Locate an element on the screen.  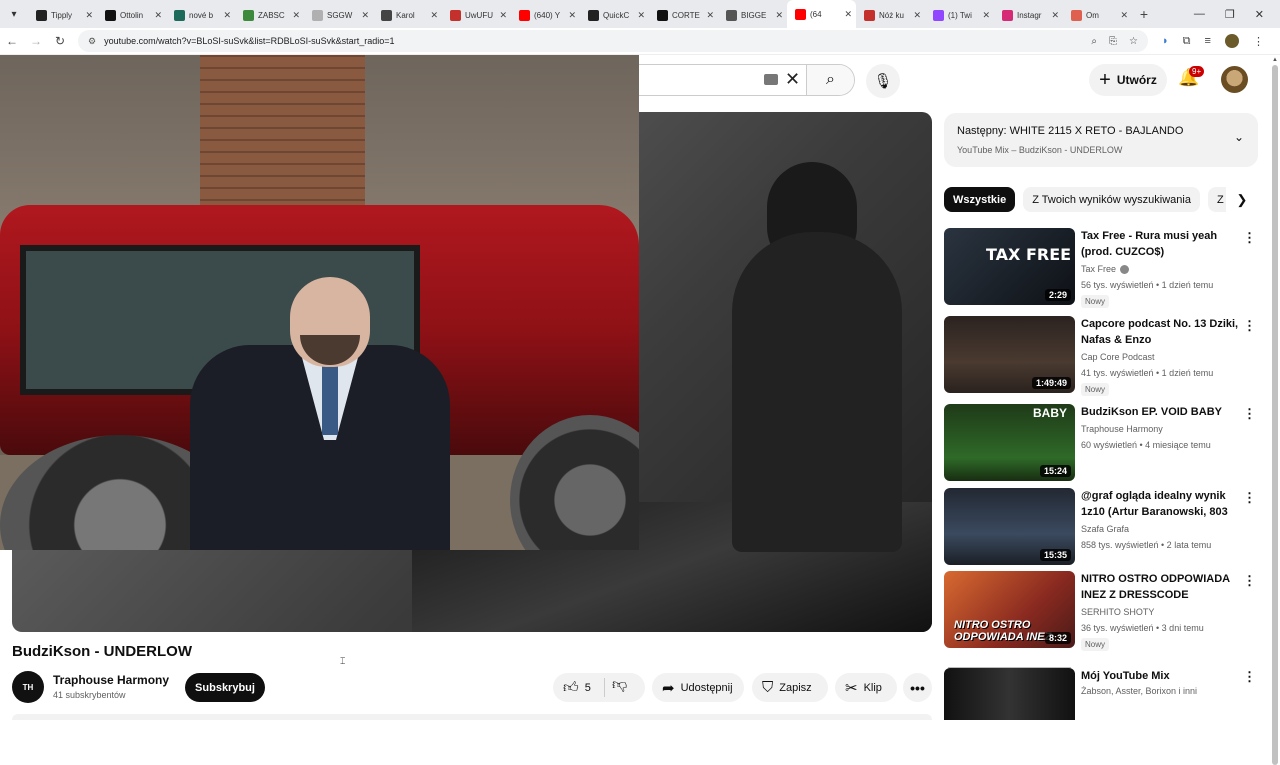
bookmark-star-icon: ☆ is located at coordinates (1133, 41).